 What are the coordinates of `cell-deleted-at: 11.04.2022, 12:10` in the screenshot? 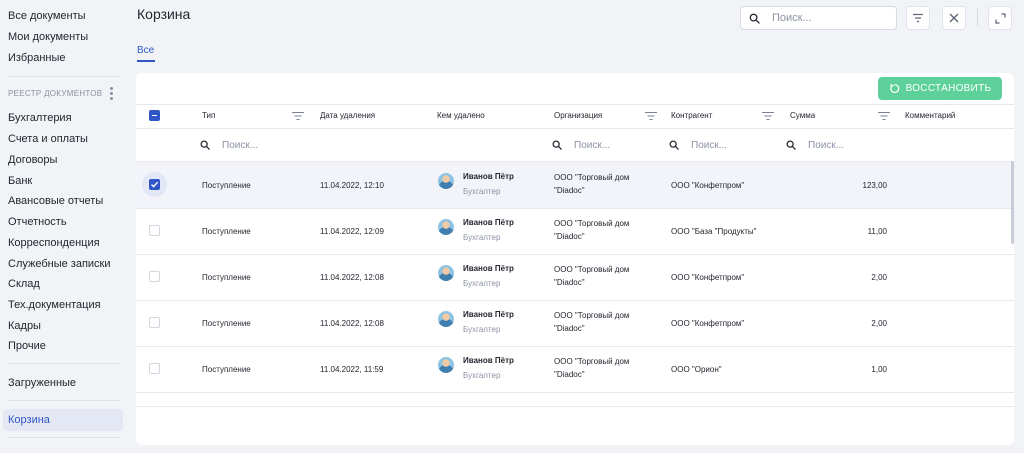 It's located at (352, 185).